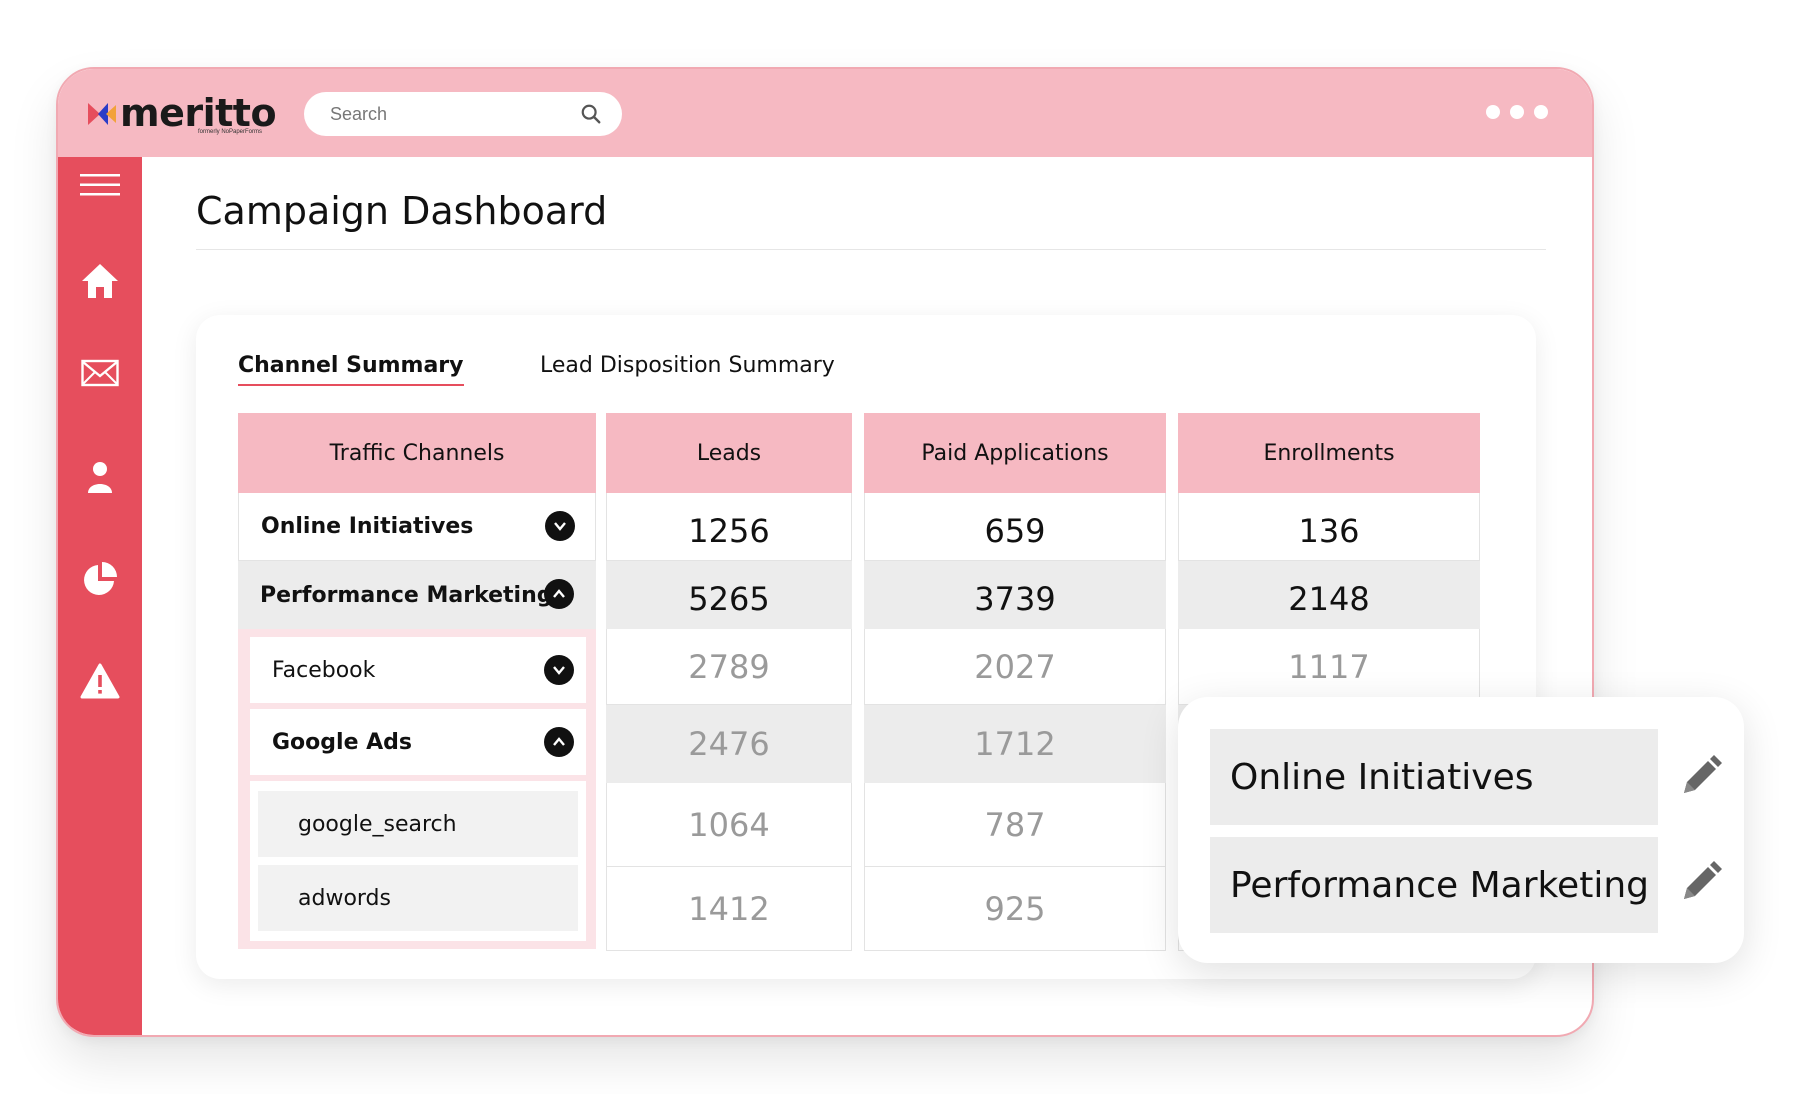 This screenshot has width=1820, height=1094. What do you see at coordinates (1461, 830) in the screenshot?
I see `channel-edit-popup: Online Initiatives Performance Marketing` at bounding box center [1461, 830].